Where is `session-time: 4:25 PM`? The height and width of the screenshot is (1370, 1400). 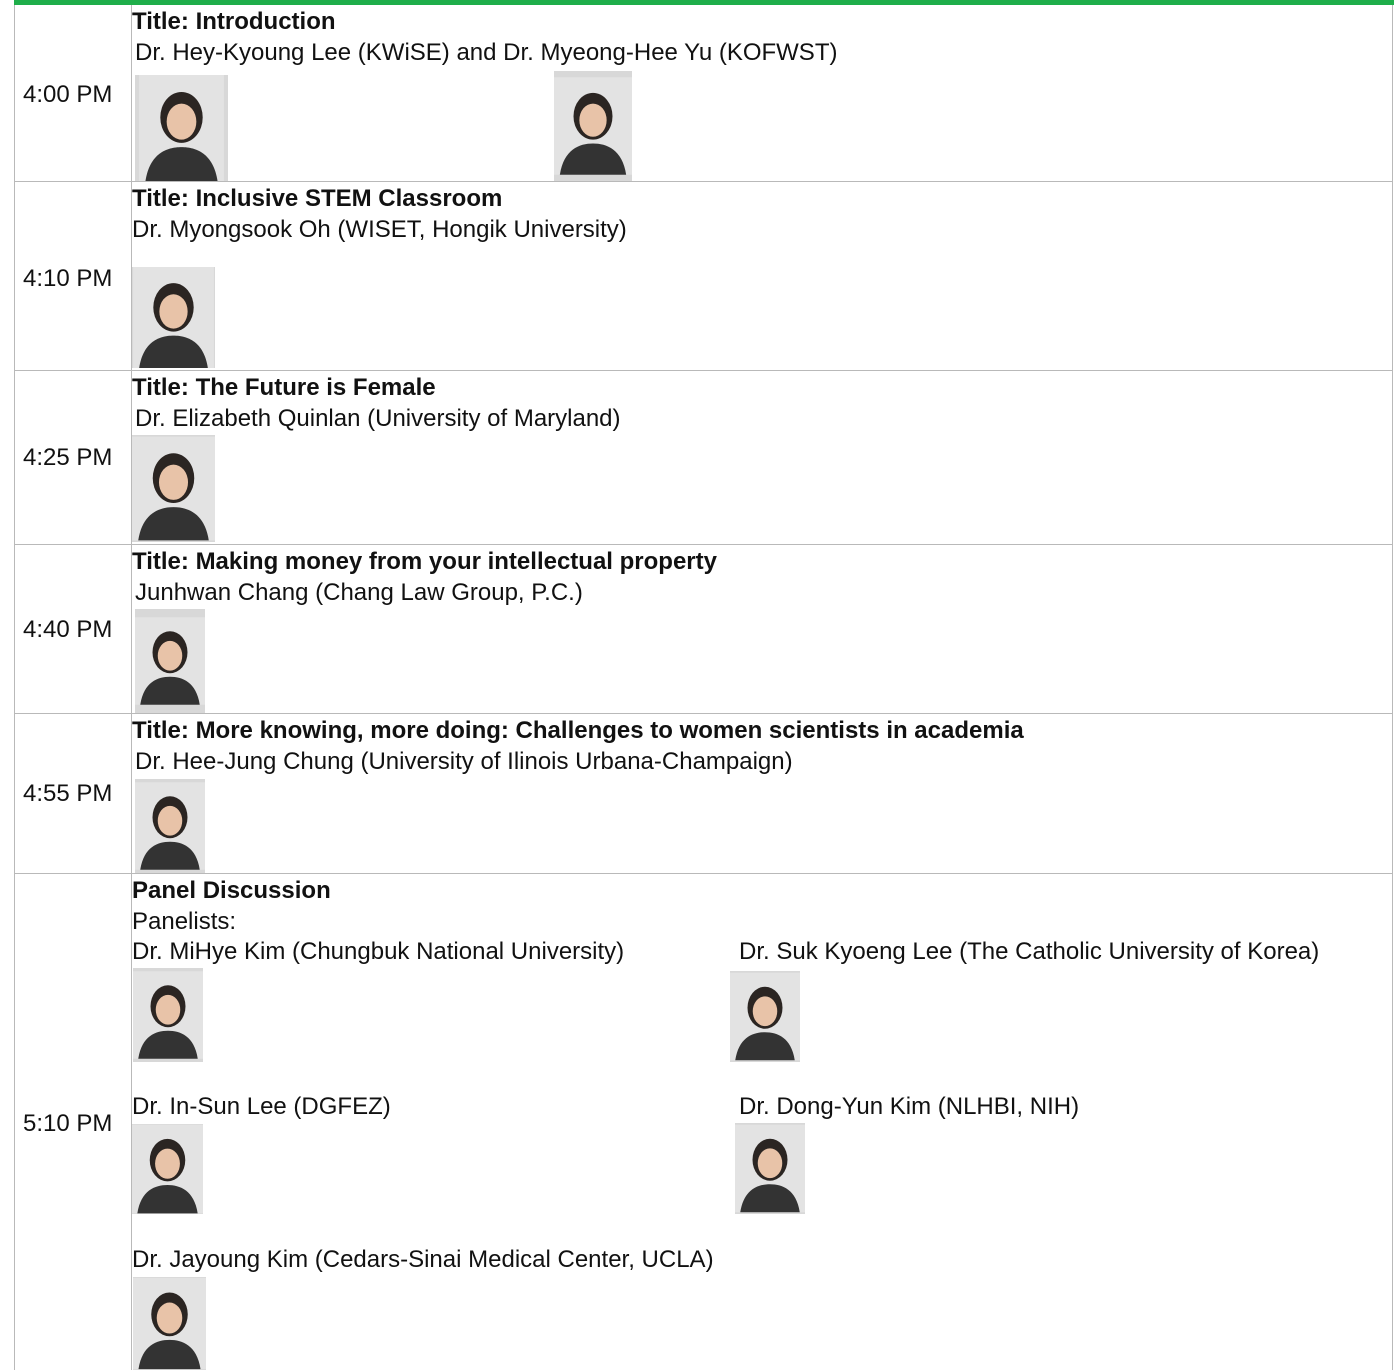 session-time: 4:25 PM is located at coordinates (68, 457).